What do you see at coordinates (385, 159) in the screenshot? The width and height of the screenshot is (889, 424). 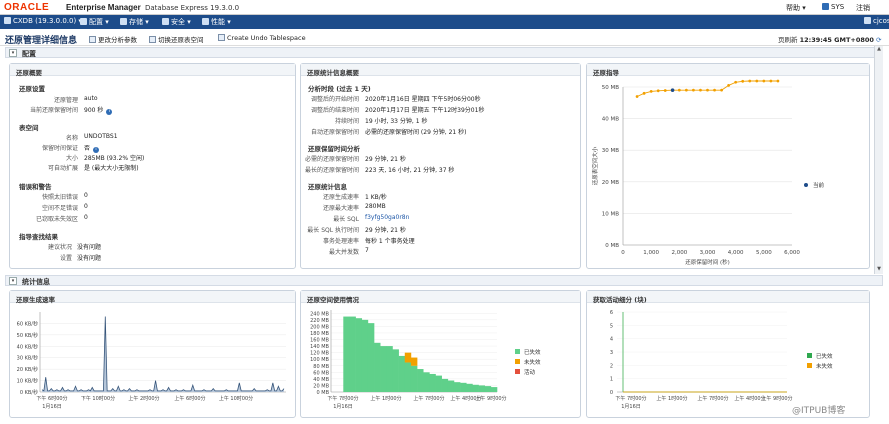 I see `required-retention-value: 29 分钟, 21 秒` at bounding box center [385, 159].